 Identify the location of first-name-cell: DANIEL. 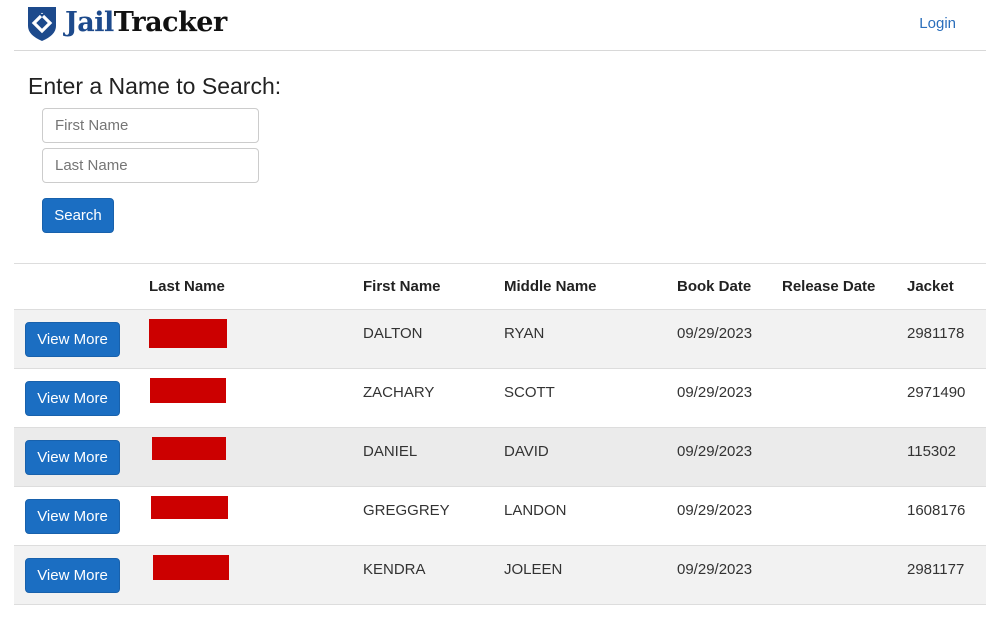
(422, 457).